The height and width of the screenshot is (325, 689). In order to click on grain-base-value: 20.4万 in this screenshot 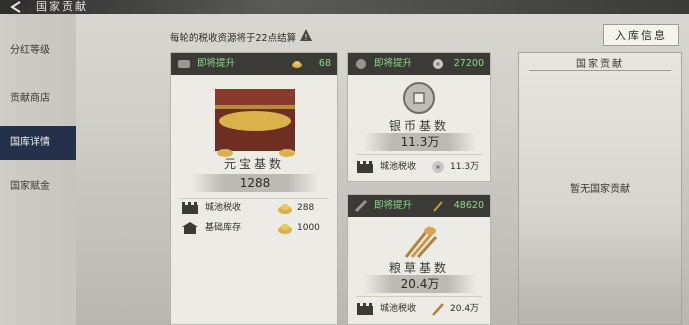, I will do `click(420, 284)`.